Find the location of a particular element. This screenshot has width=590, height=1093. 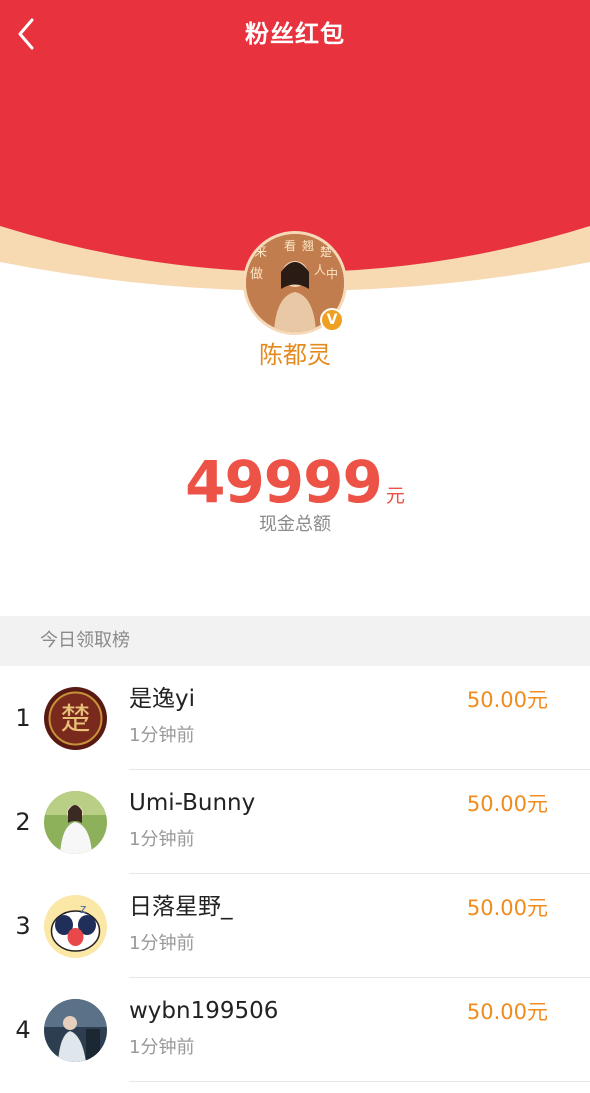

leaderboard-row: 4 wybn199506 1分钟前 50.00元 is located at coordinates (295, 1030).